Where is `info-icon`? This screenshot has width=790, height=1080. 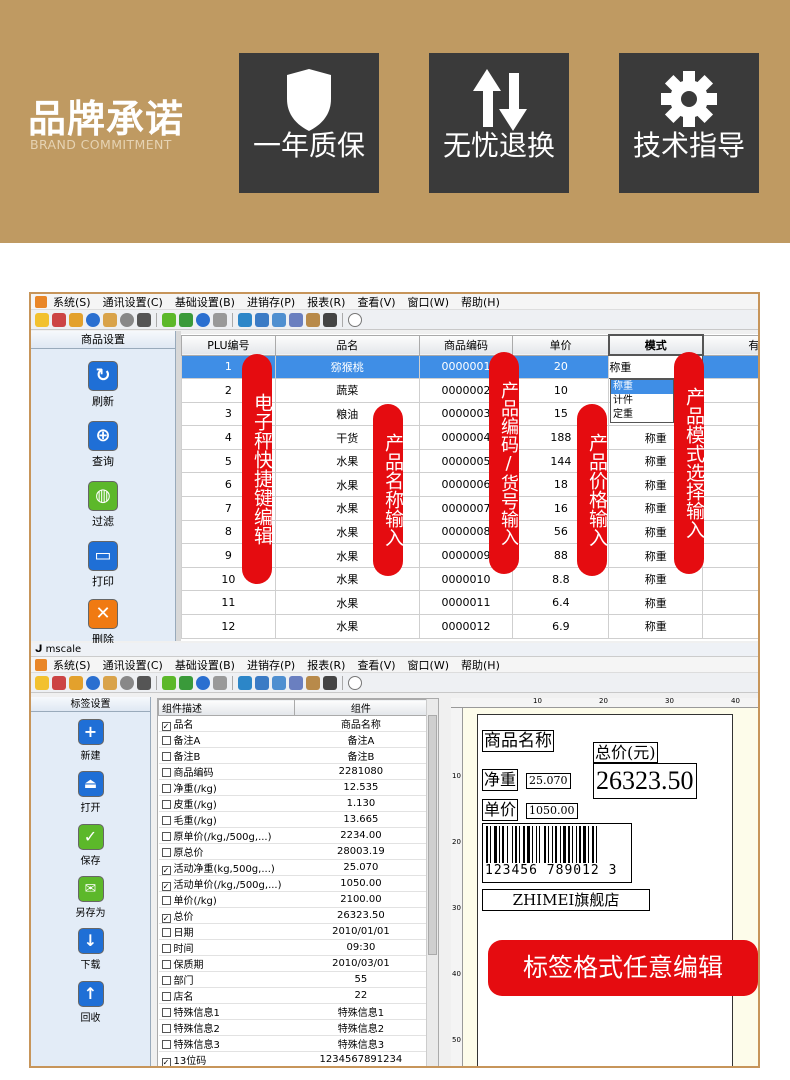 info-icon is located at coordinates (93, 319).